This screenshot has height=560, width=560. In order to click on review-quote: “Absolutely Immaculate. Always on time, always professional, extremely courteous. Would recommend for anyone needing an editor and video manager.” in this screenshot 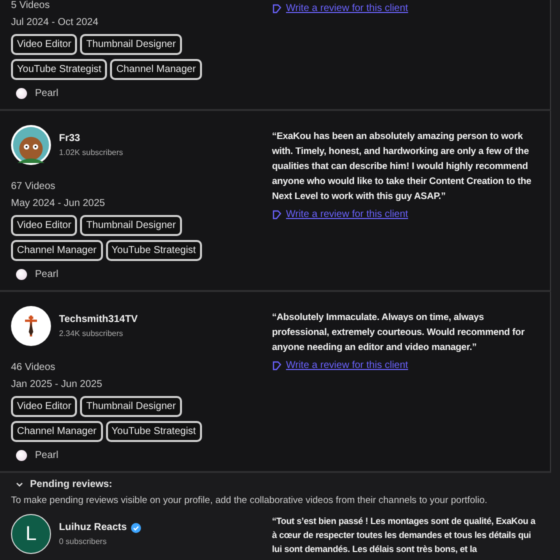, I will do `click(399, 333)`.